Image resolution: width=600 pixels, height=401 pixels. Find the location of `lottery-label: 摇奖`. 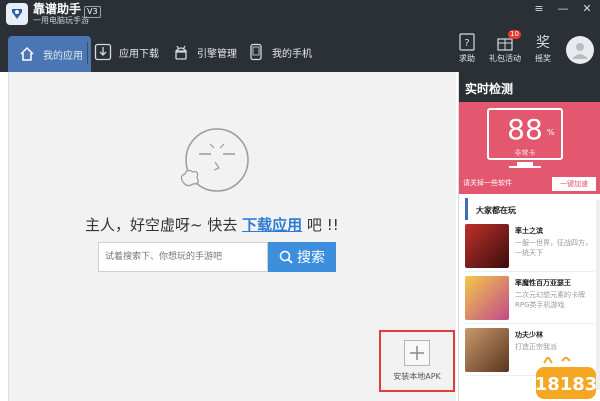

lottery-label: 摇奖 is located at coordinates (543, 58).